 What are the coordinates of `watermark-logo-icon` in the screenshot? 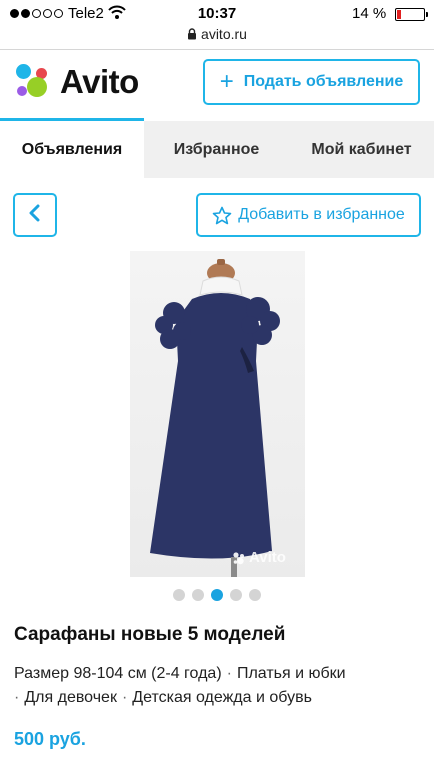 It's located at (238, 557).